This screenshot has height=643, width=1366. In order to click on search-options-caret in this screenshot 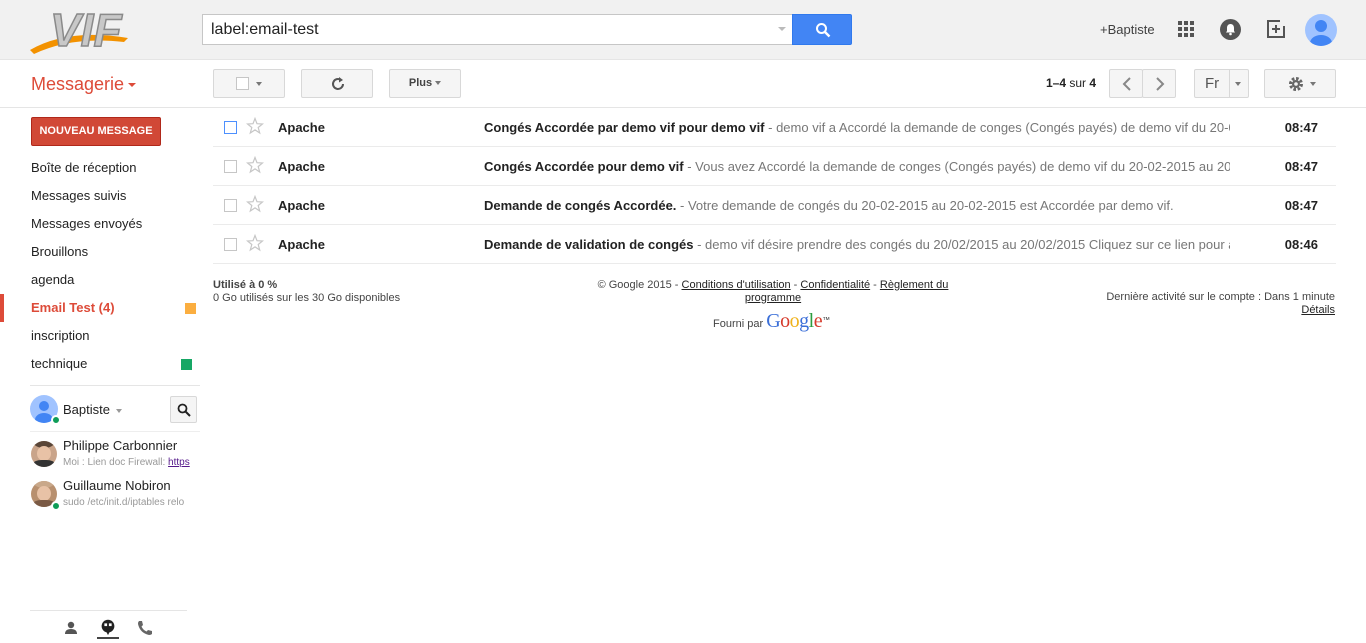, I will do `click(782, 29)`.